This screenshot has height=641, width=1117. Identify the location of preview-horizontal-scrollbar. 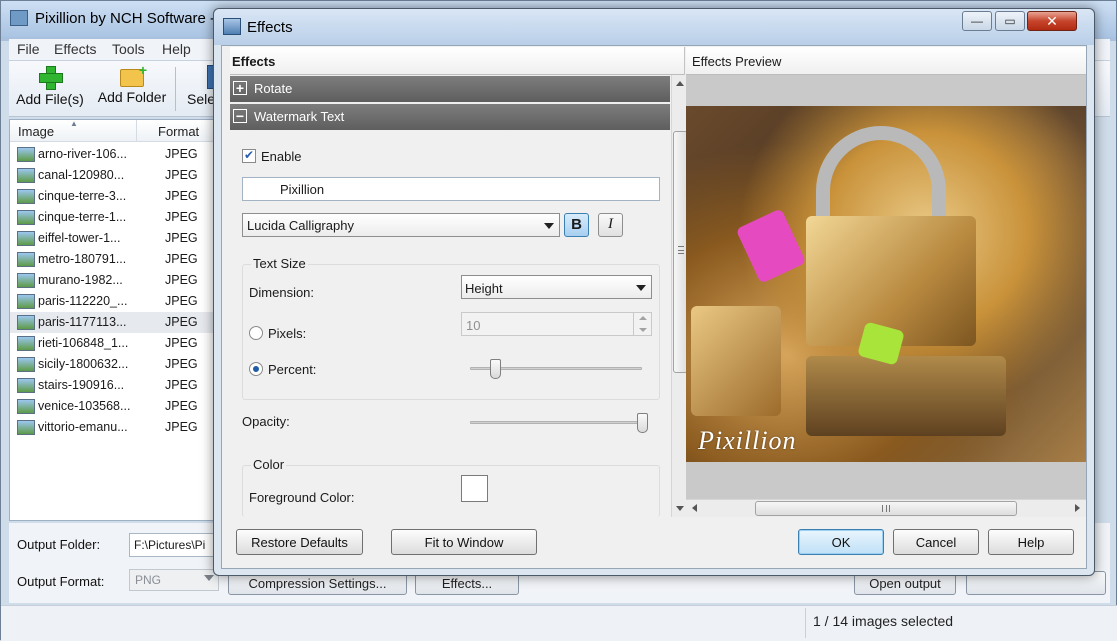
(886, 508).